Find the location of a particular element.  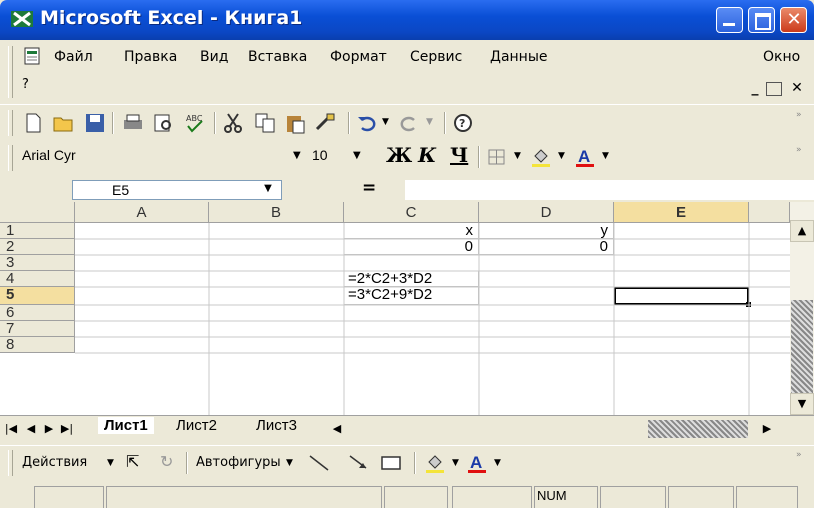

undo-dropdown-icon: ▼ is located at coordinates (385, 122).